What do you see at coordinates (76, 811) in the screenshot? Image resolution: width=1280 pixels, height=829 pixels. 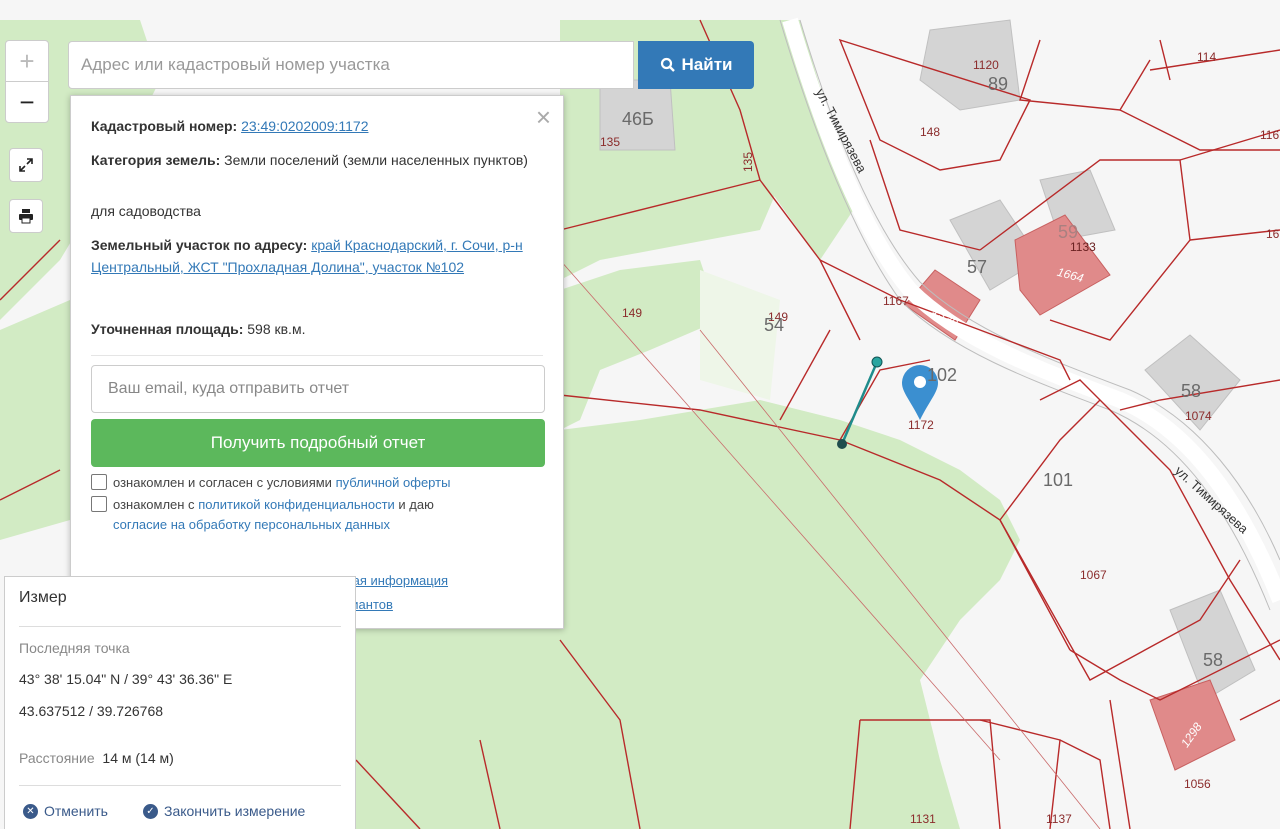 I see `cancel-label: Отменить` at bounding box center [76, 811].